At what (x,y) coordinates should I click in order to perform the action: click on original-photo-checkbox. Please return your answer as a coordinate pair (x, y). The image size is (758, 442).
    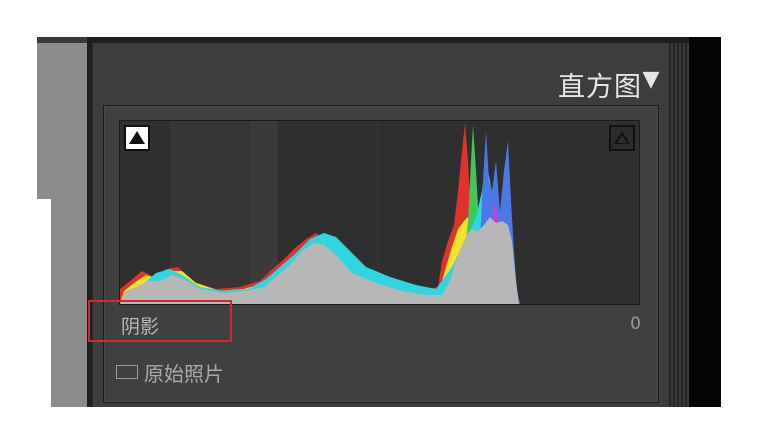
    Looking at the image, I should click on (127, 372).